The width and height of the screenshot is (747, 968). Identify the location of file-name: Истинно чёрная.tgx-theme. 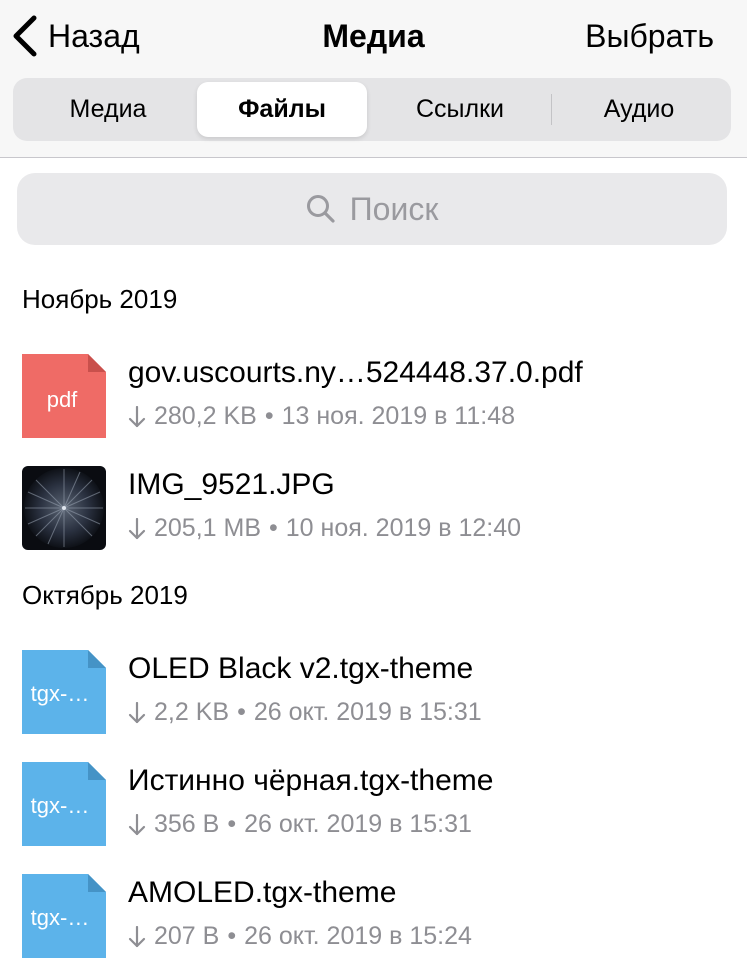
(311, 780).